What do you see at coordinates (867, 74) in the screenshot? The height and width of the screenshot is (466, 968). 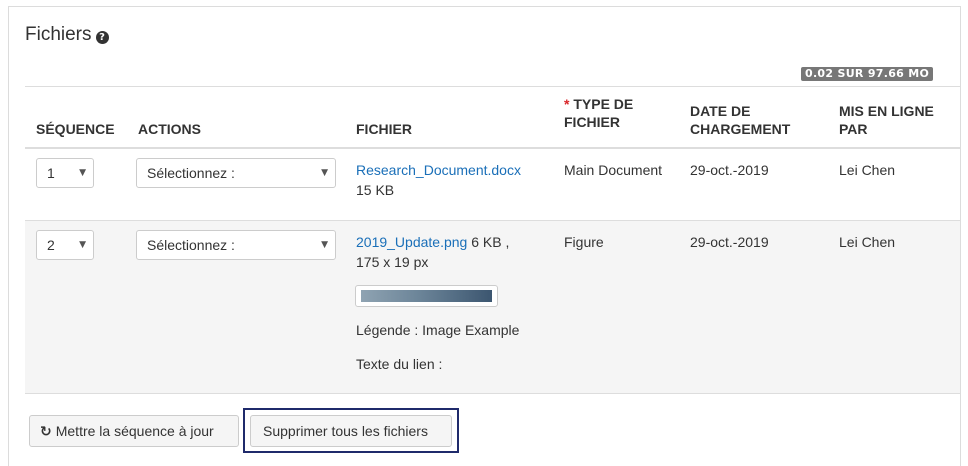 I see `storage-quota-badge: 0.02 SUR 97.66 MO` at bounding box center [867, 74].